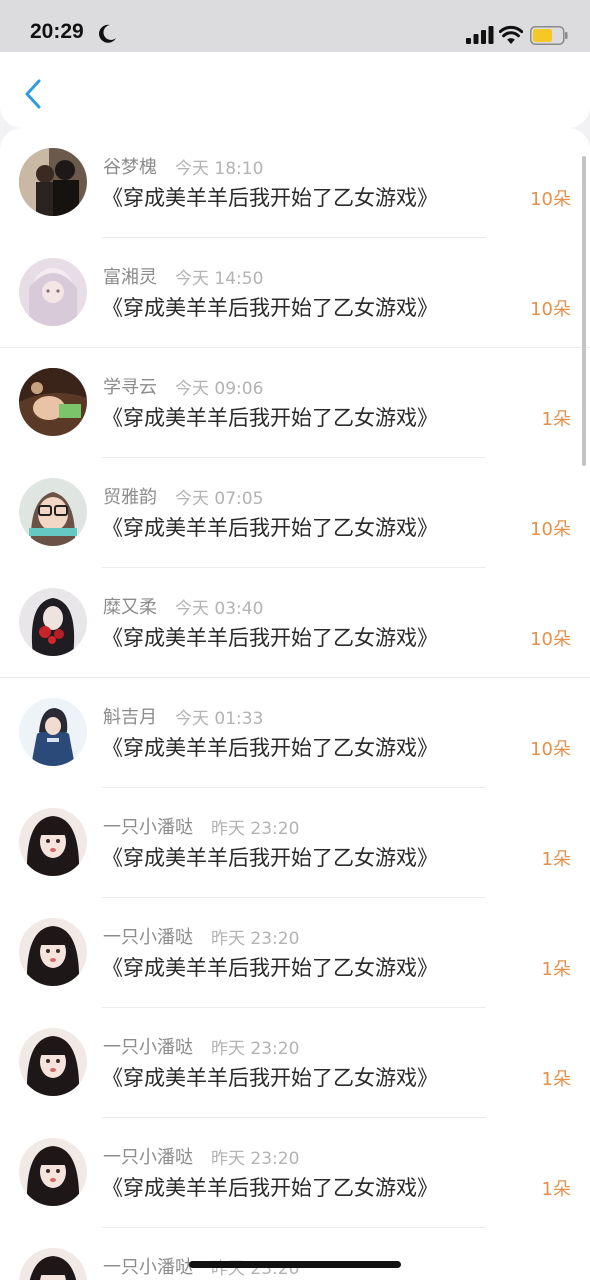 The height and width of the screenshot is (1280, 590). I want to click on wifi-icon, so click(511, 34).